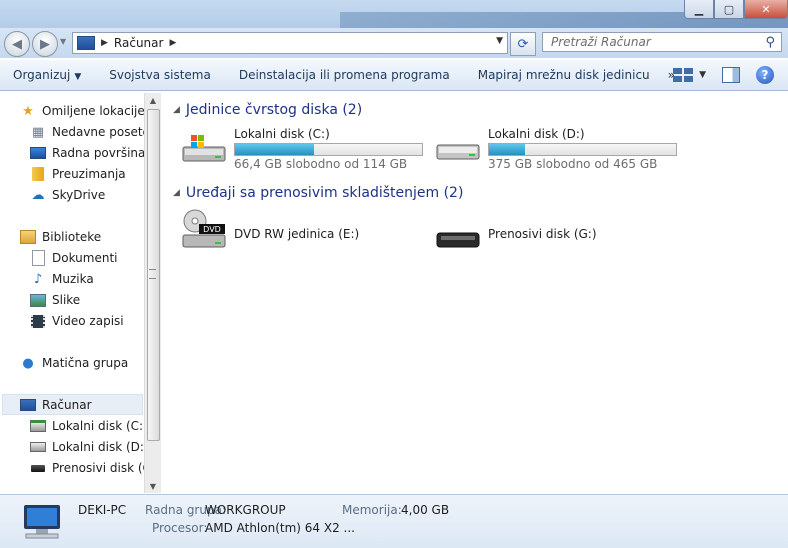  I want to click on group-hard-drives-label: Jedinice čvrstog diska (2), so click(274, 110).